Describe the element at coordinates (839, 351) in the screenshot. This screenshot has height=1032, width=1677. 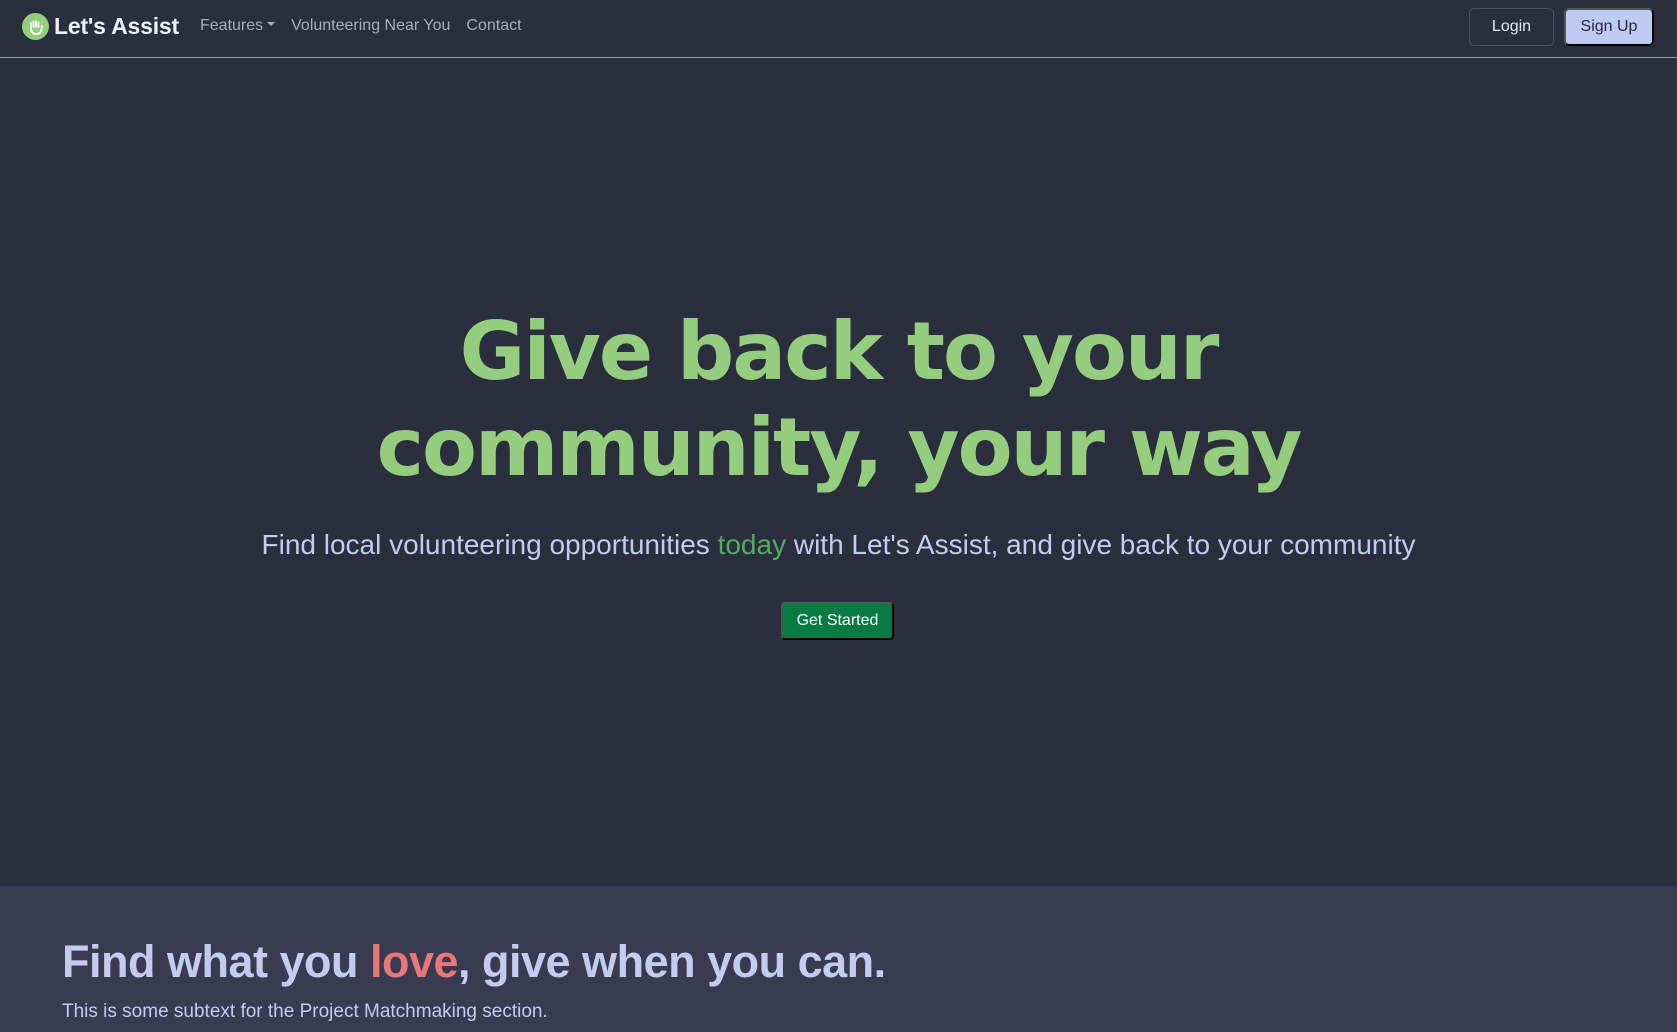
I see `hero-title-line-1: Give back to your` at that location.